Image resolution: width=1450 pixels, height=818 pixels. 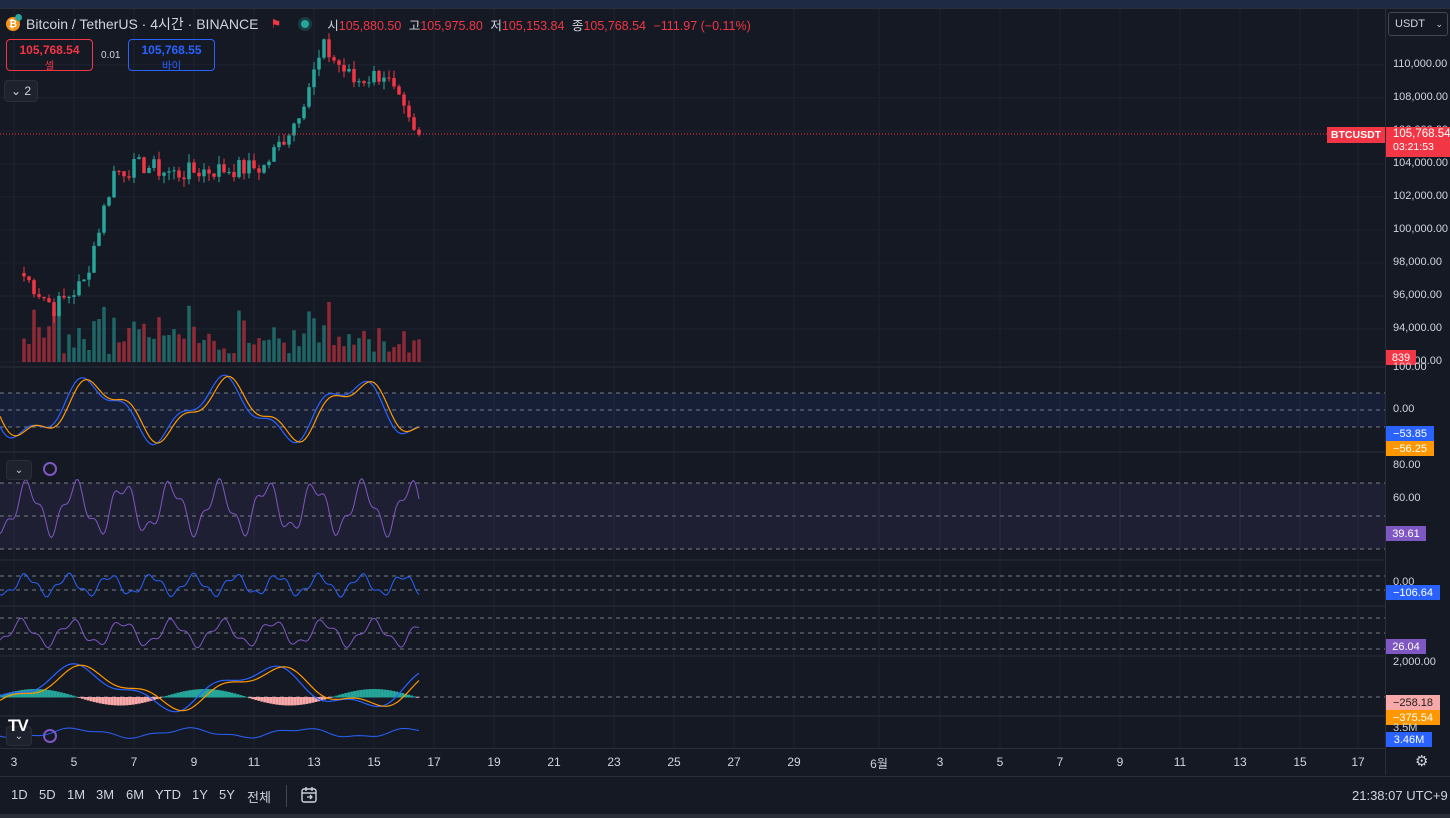 What do you see at coordinates (171, 55) in the screenshot?
I see `buy-button: 105,768.55 바이` at bounding box center [171, 55].